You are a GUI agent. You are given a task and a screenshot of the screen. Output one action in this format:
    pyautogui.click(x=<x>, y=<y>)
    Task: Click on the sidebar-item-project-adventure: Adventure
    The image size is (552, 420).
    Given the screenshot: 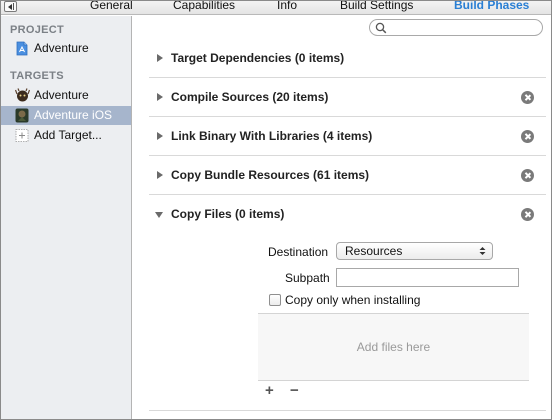 What is the action you would take?
    pyautogui.click(x=66, y=48)
    